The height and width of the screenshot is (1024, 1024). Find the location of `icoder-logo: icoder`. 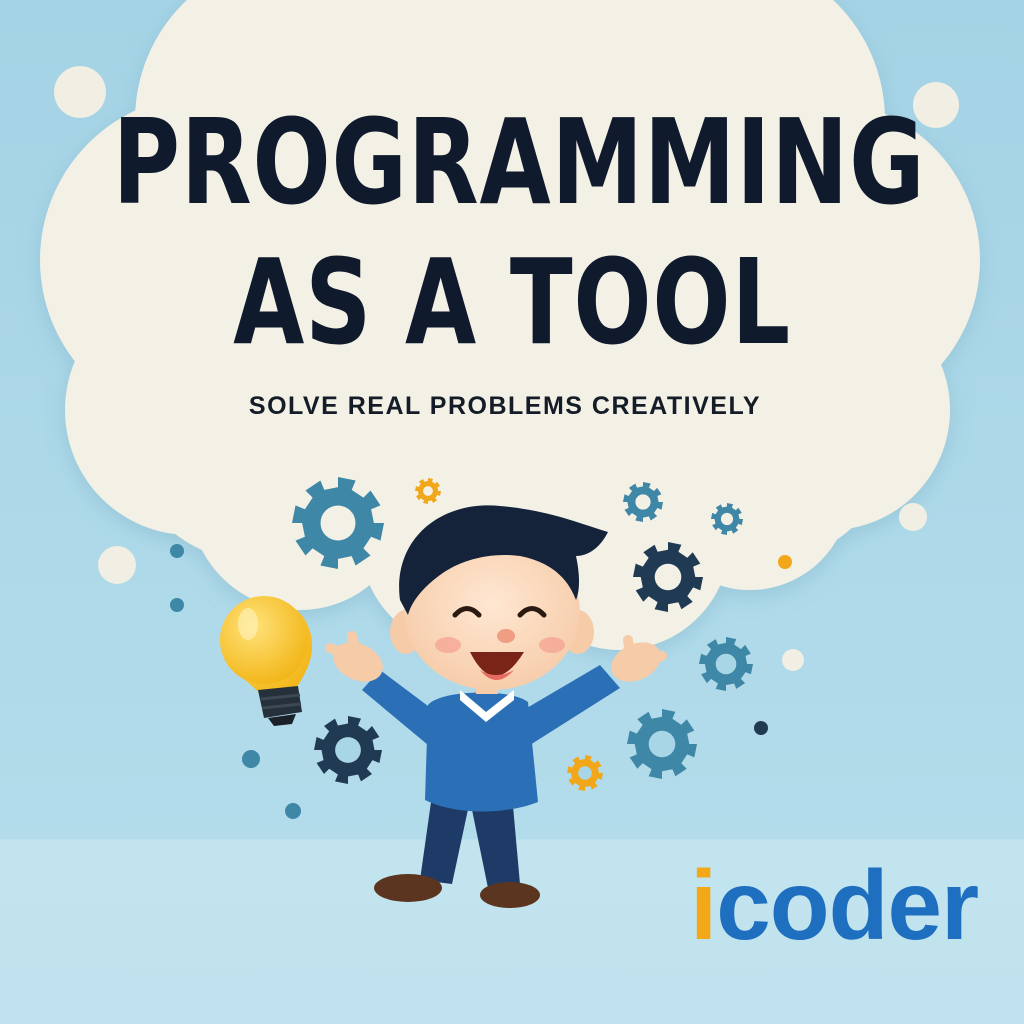

icoder-logo: icoder is located at coordinates (834, 905).